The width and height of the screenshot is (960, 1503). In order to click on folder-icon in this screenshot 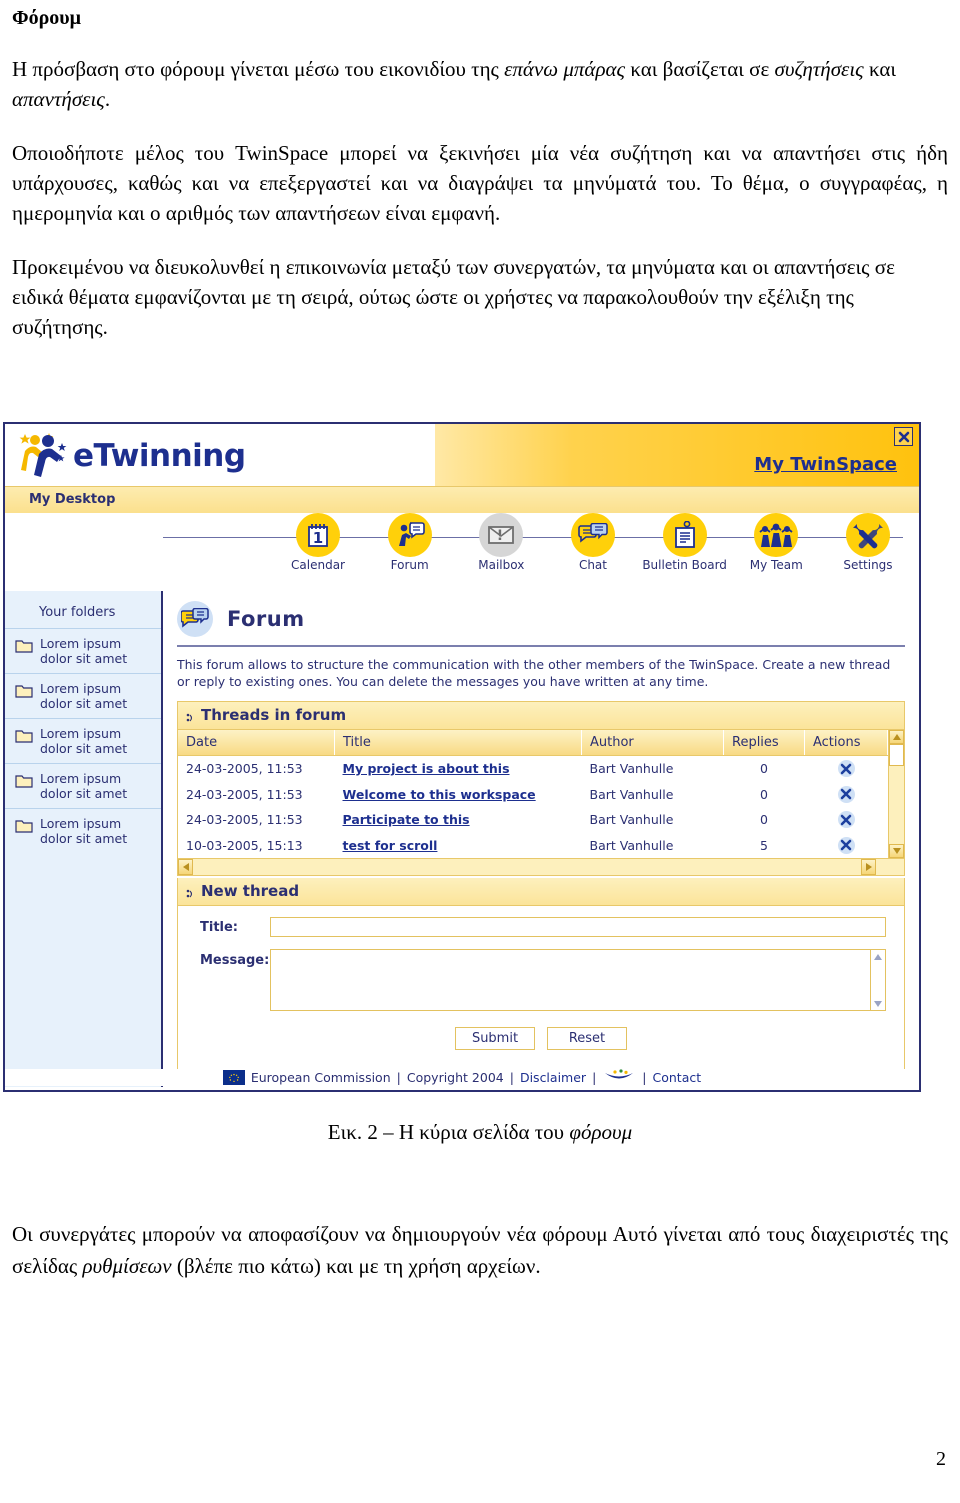, I will do `click(24, 690)`.